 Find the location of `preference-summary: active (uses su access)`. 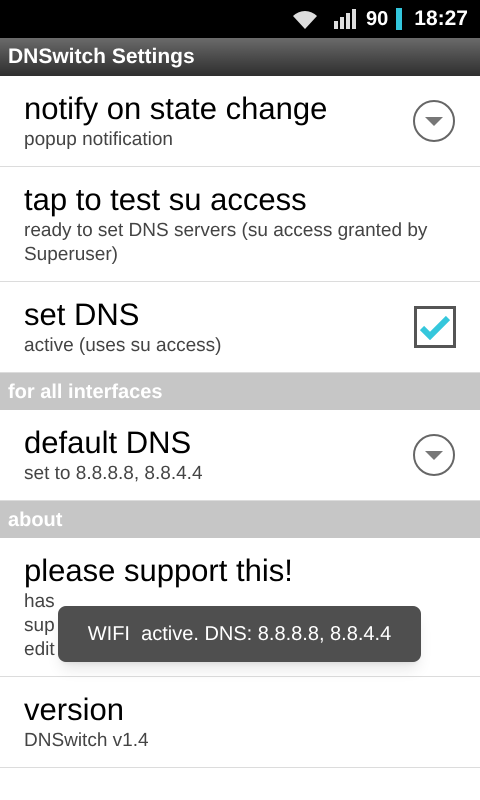

preference-summary: active (uses su access) is located at coordinates (123, 346).